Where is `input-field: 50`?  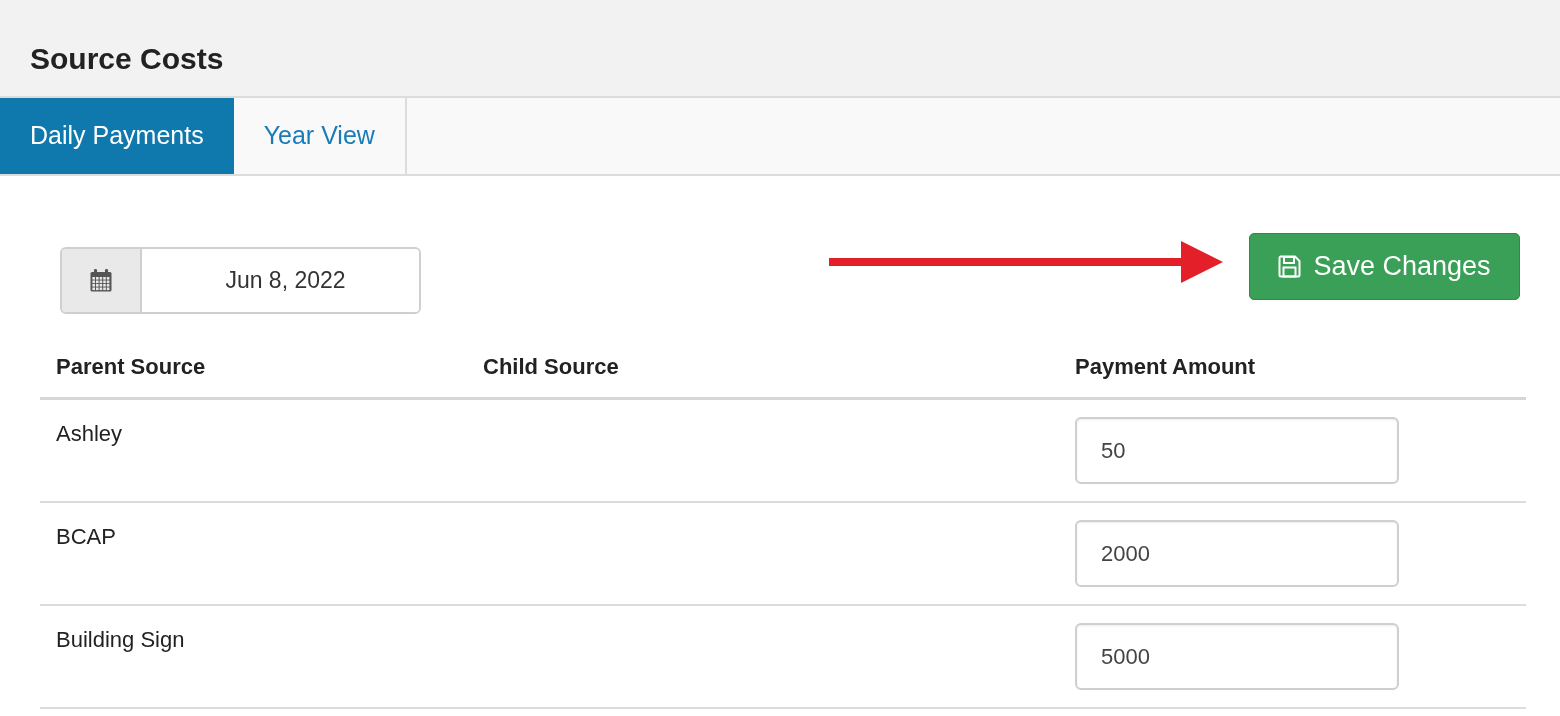 input-field: 50 is located at coordinates (1237, 450).